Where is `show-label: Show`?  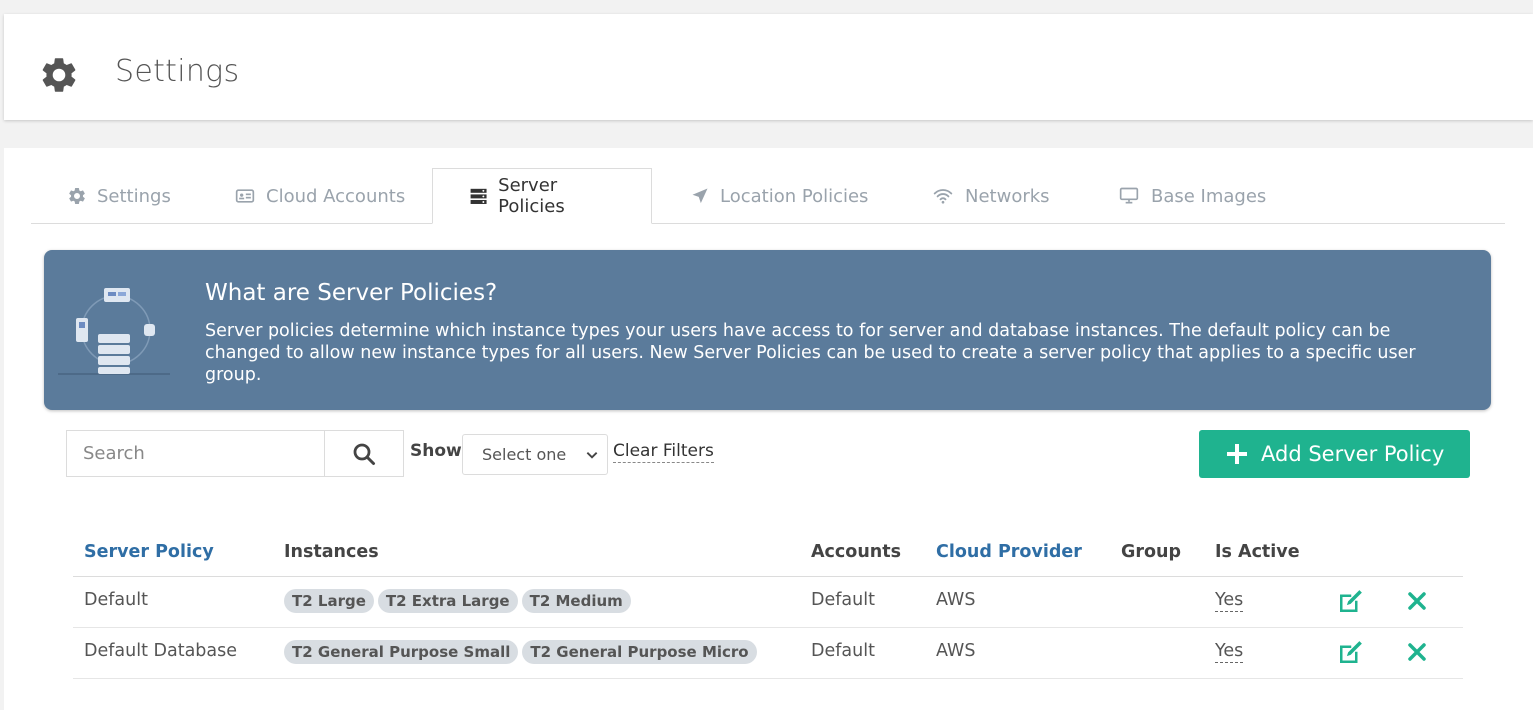 show-label: Show is located at coordinates (436, 451).